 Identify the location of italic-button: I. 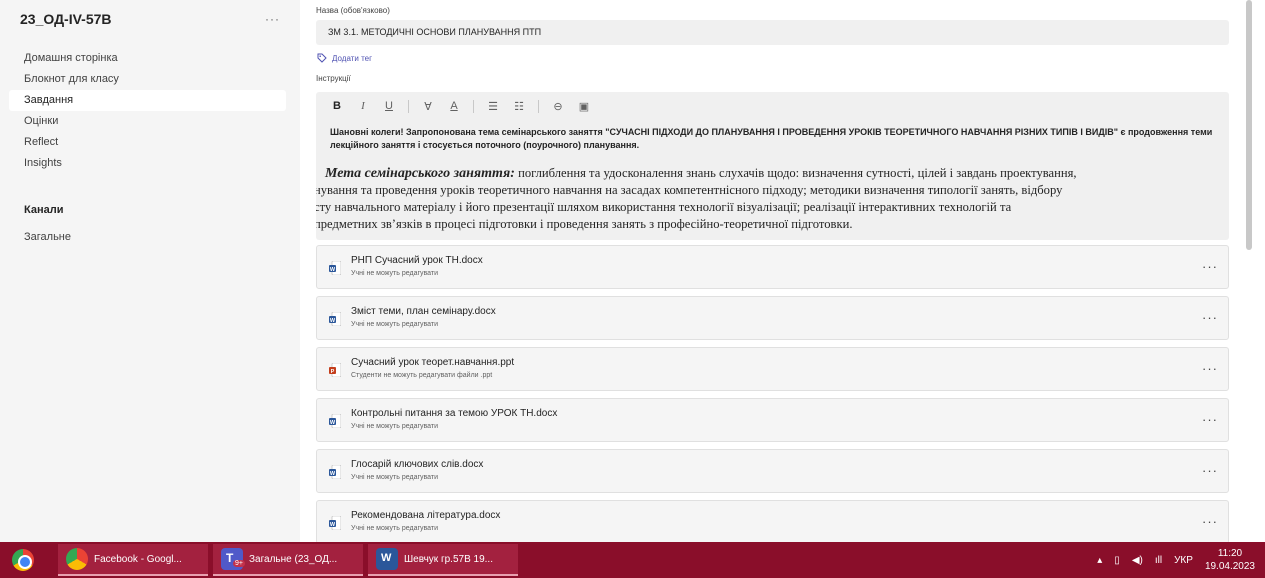
(363, 106).